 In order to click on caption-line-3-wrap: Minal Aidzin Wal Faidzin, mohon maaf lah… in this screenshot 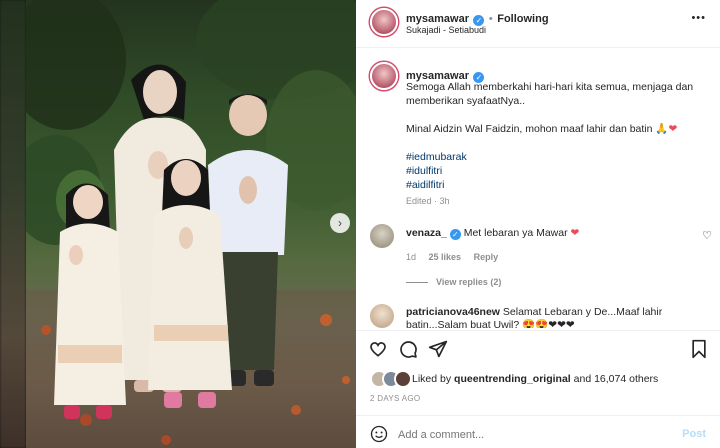, I will do `click(559, 129)`.